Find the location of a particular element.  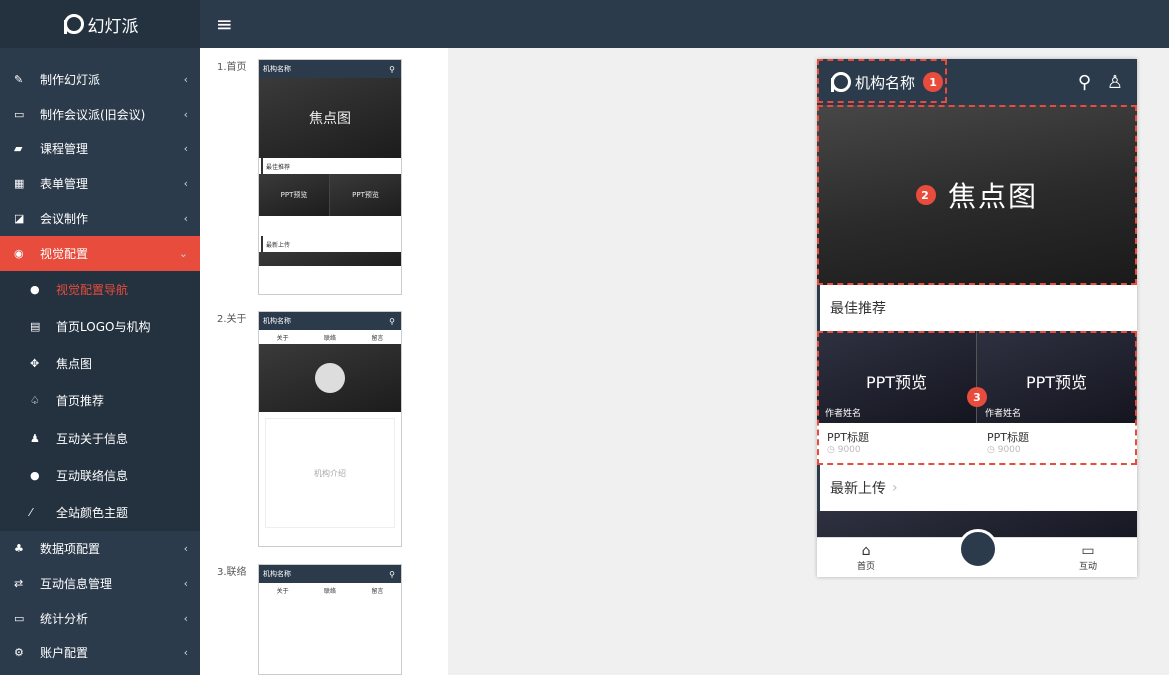

sidebar-item-meeting-old: ▭ 制作会议派(旧会议) ‹ is located at coordinates (100, 114).